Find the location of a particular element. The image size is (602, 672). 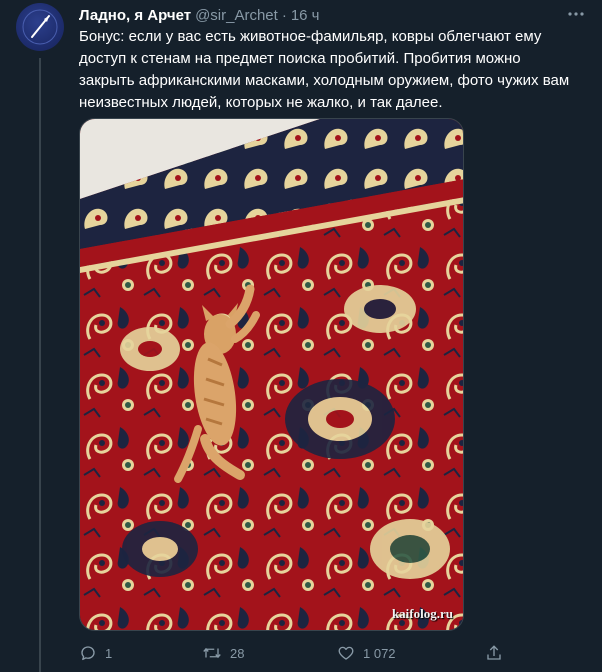

share-icon is located at coordinates (494, 652).